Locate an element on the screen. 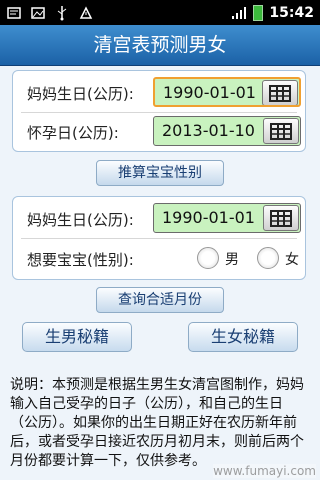 This screenshot has width=320, height=480. boy-tips-button: 生男秘籍 is located at coordinates (77, 337).